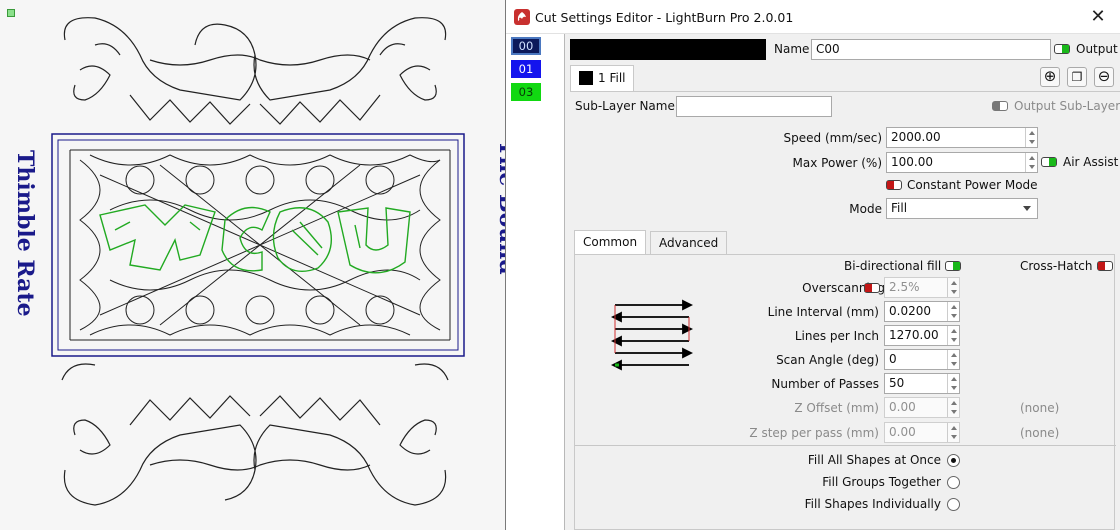  Describe the element at coordinates (916, 137) in the screenshot. I see `speed-value: 2000.00` at that location.